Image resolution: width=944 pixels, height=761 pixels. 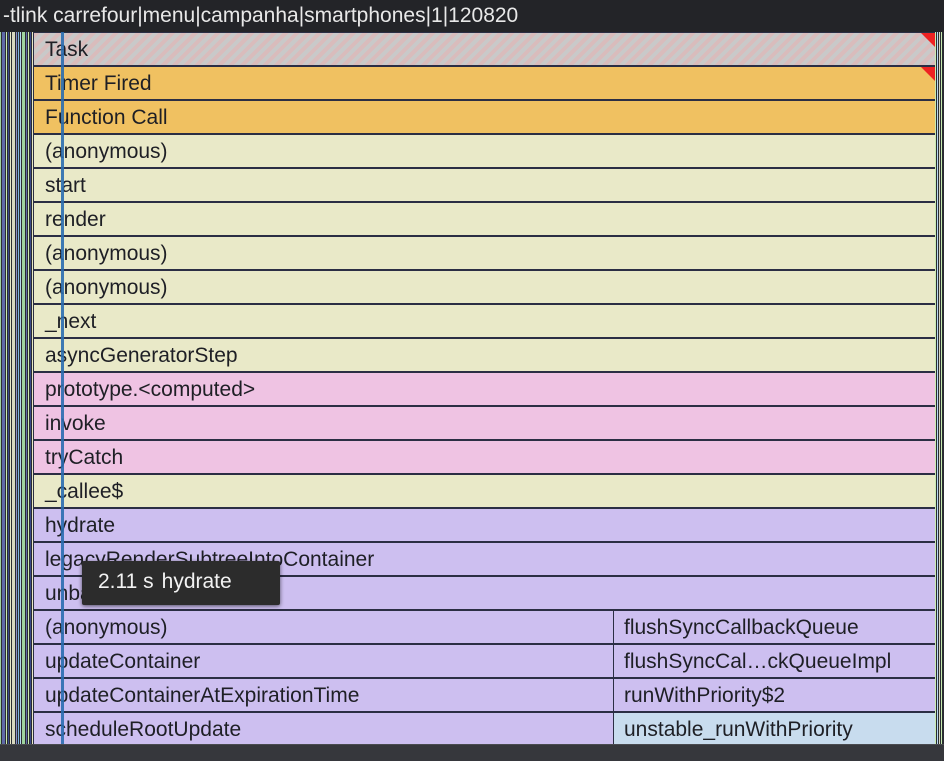 What do you see at coordinates (143, 729) in the screenshot?
I see `flame-row-label: scheduleRootUpdate` at bounding box center [143, 729].